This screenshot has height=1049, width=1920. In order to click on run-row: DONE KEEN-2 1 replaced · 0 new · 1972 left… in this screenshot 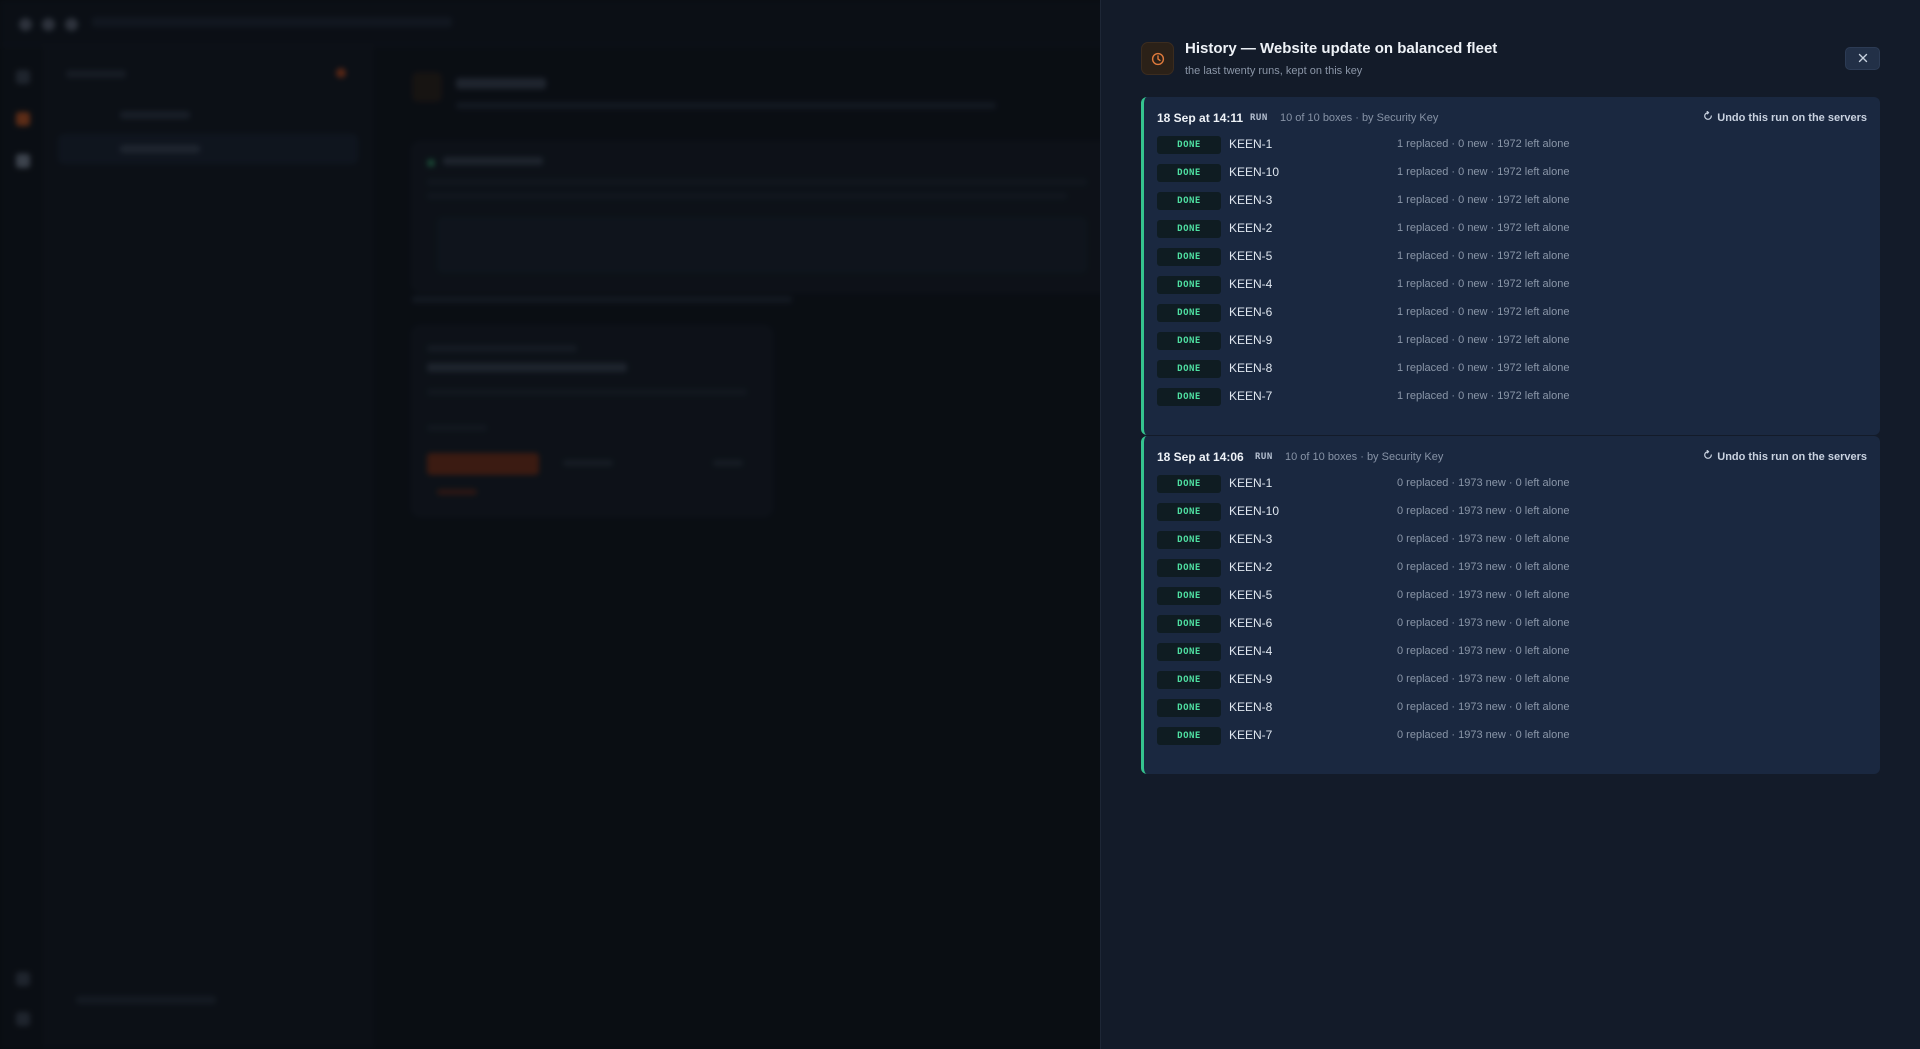, I will do `click(1512, 229)`.